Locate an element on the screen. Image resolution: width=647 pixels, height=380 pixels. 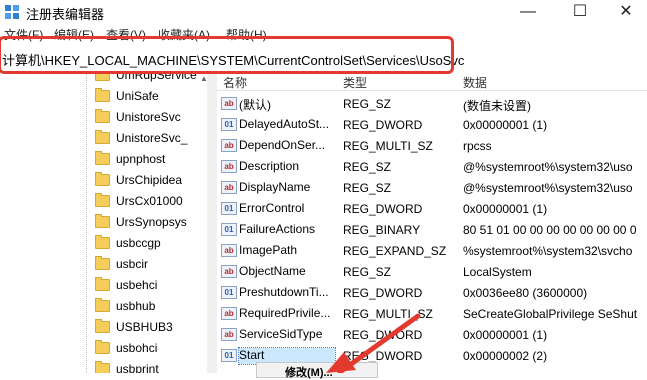
value-row: 01 ErrorControl REG_DWORD 0x00000001 (1) is located at coordinates (432, 209).